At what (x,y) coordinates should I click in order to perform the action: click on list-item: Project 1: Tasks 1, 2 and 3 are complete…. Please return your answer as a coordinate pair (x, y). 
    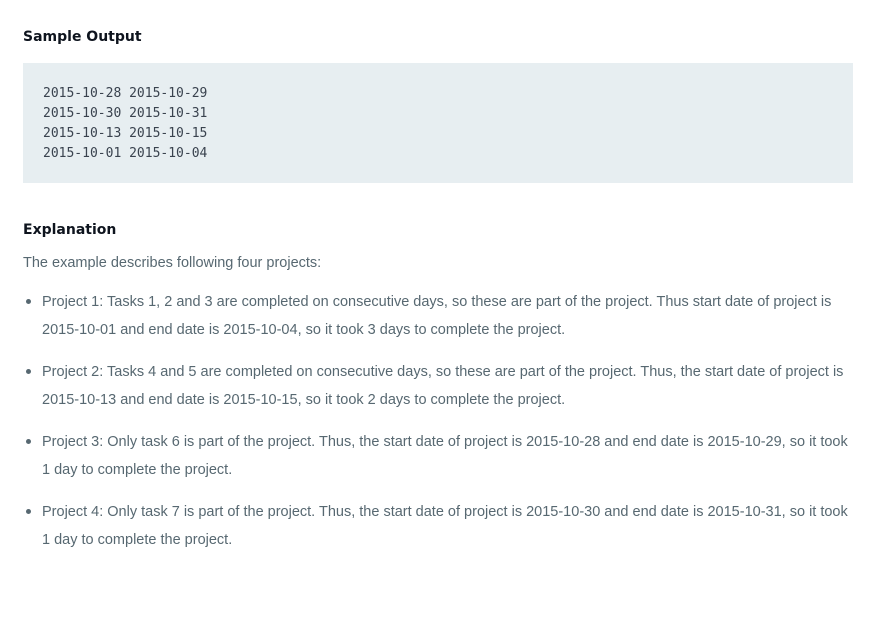
    Looking at the image, I should click on (438, 316).